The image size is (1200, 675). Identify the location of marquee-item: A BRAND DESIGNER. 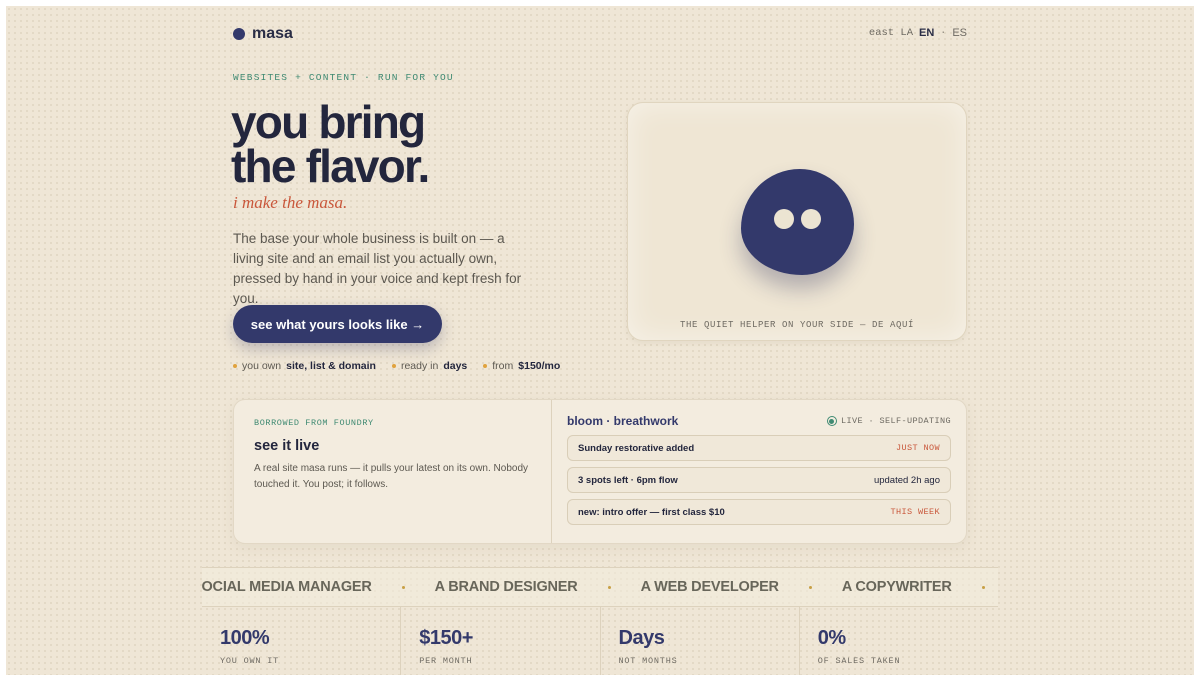
(506, 587).